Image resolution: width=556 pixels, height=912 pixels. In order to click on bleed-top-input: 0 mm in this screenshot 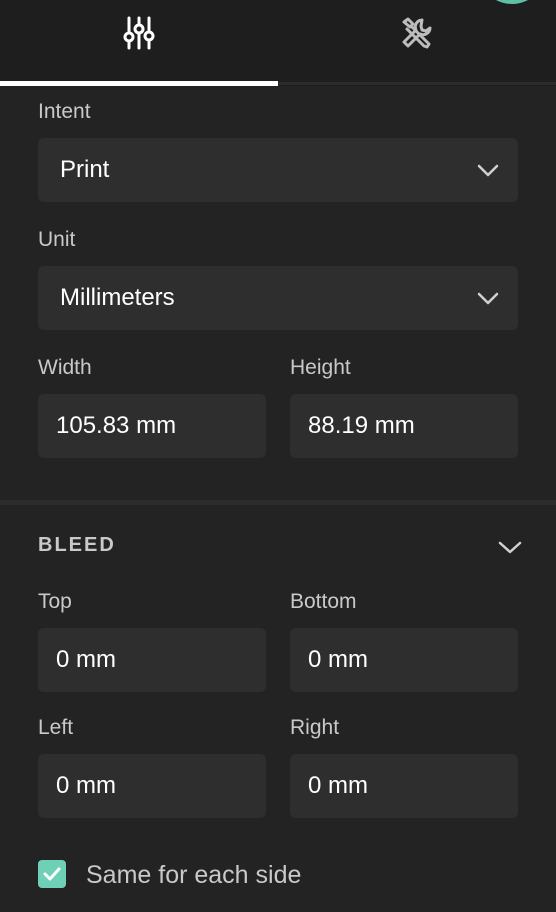, I will do `click(152, 660)`.